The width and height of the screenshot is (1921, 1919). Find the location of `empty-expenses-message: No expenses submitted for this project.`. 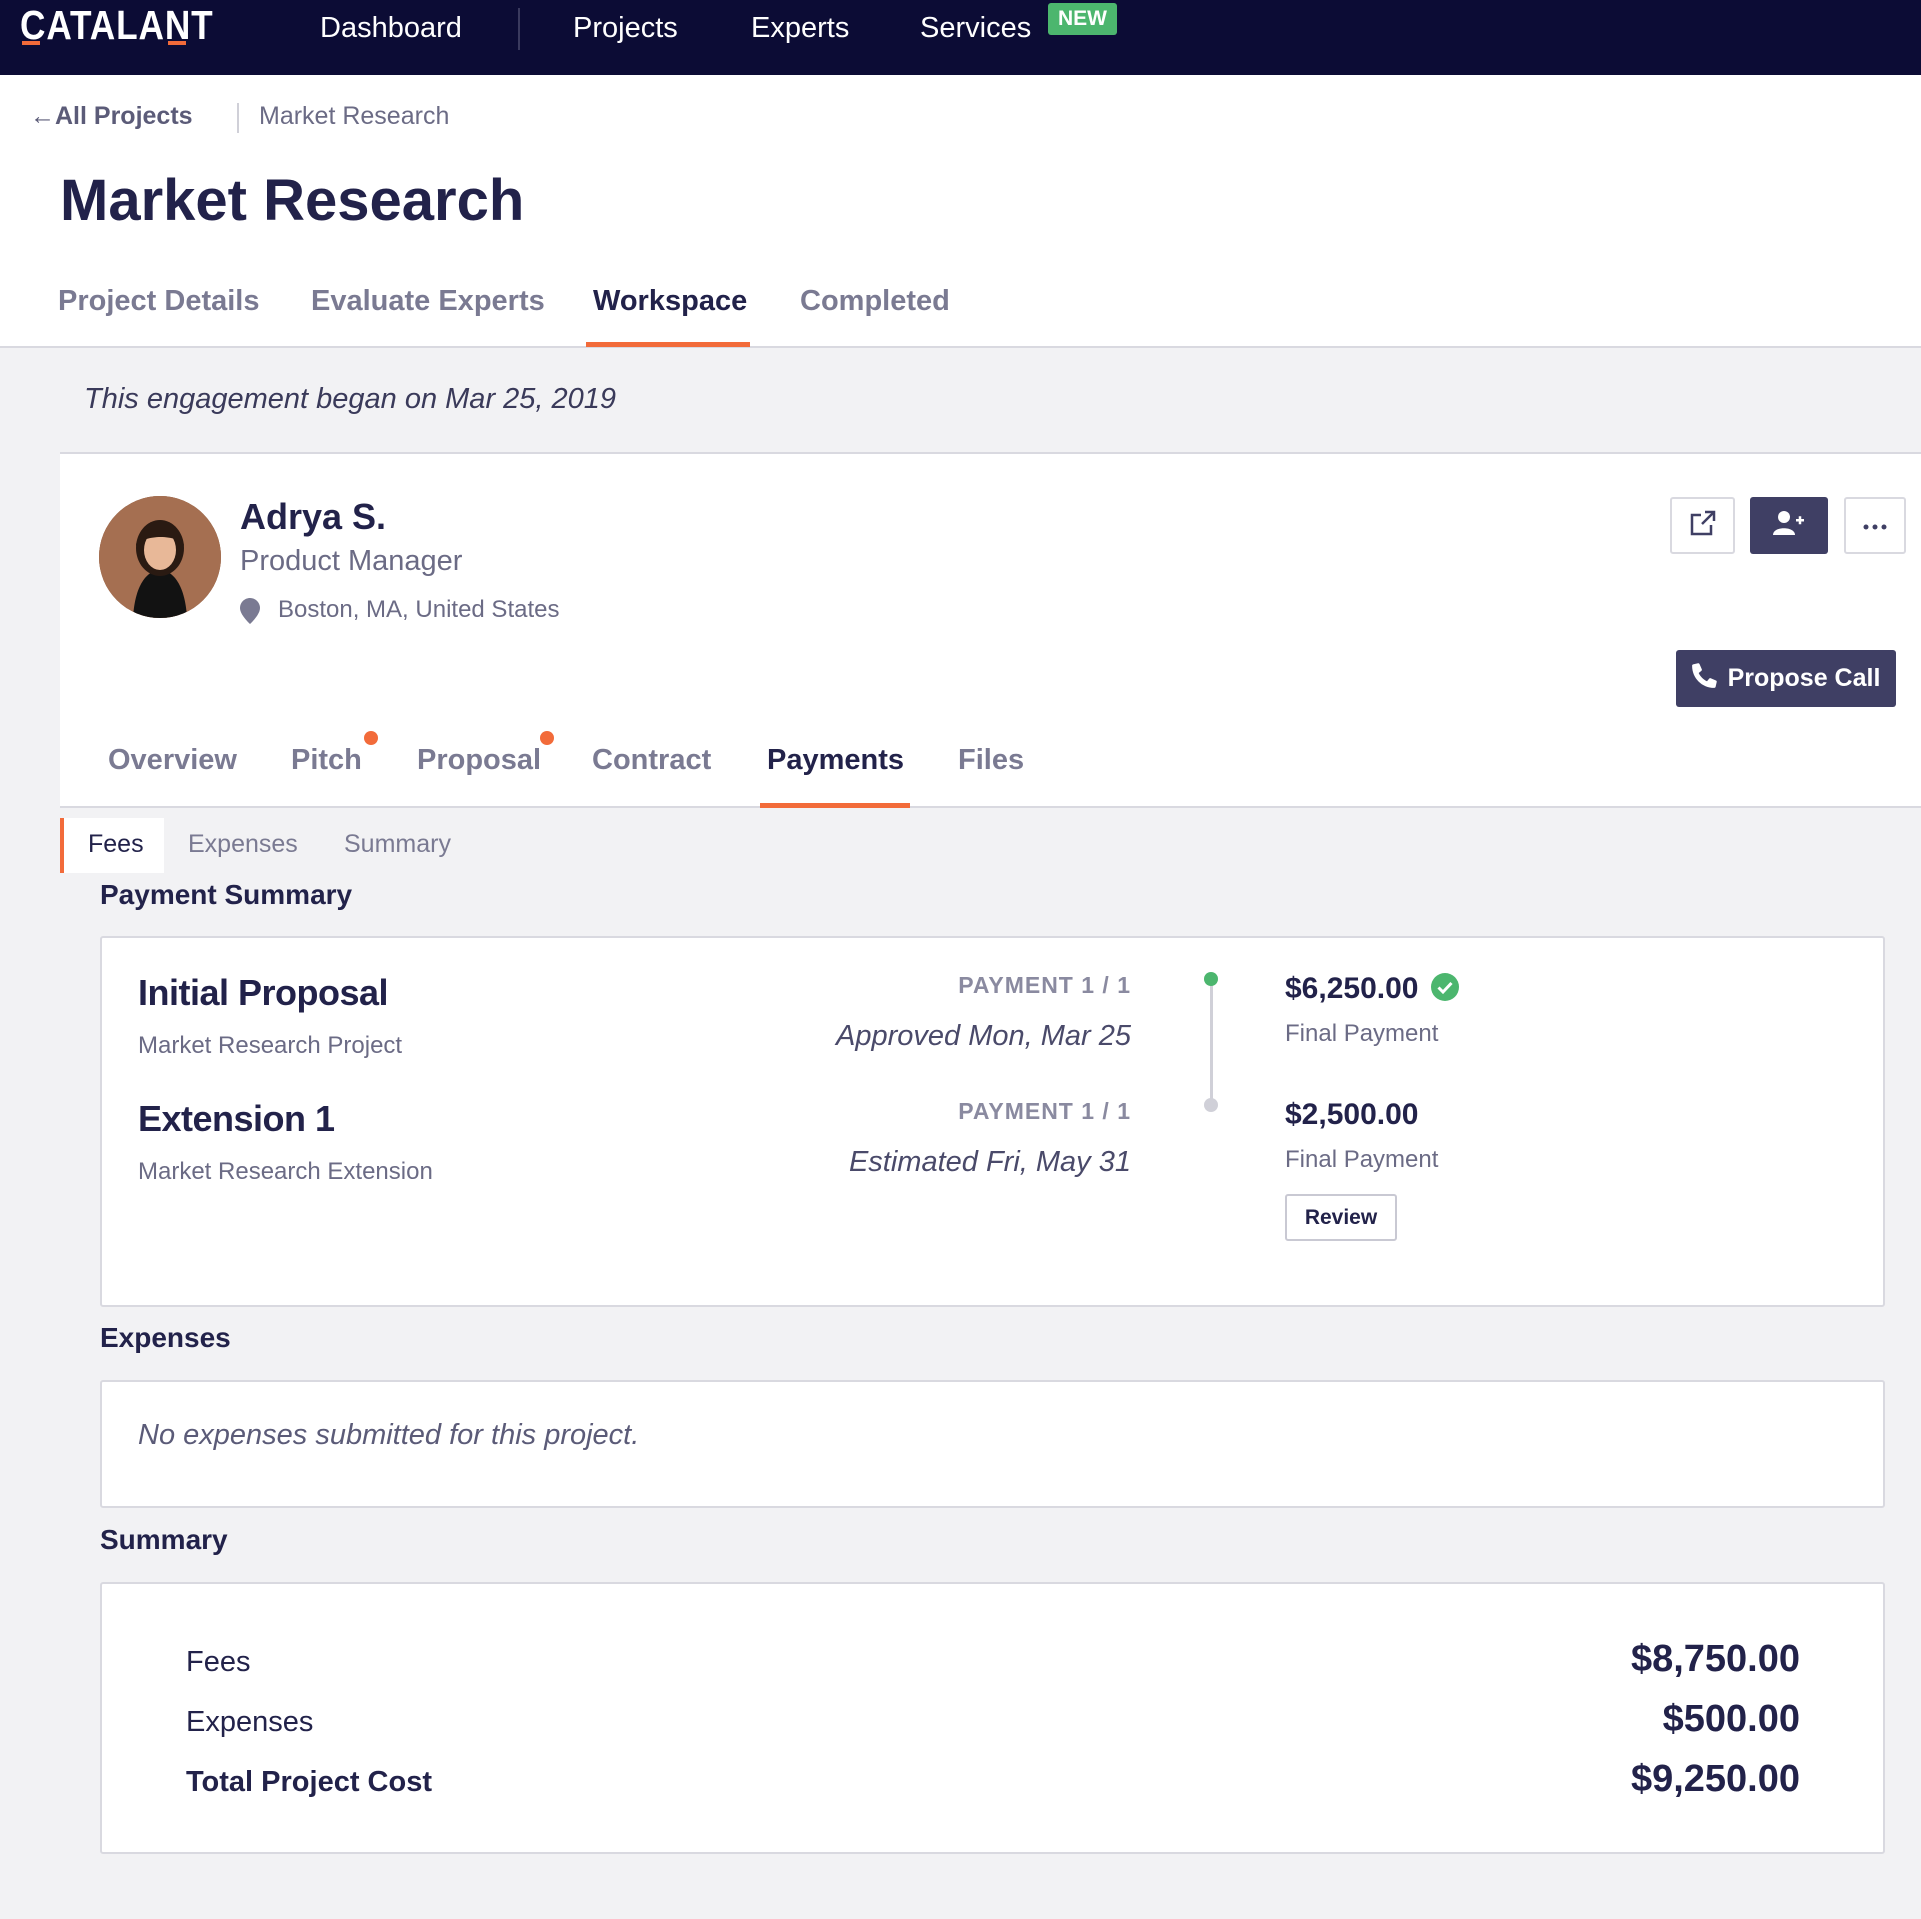

empty-expenses-message: No expenses submitted for this project. is located at coordinates (389, 1435).